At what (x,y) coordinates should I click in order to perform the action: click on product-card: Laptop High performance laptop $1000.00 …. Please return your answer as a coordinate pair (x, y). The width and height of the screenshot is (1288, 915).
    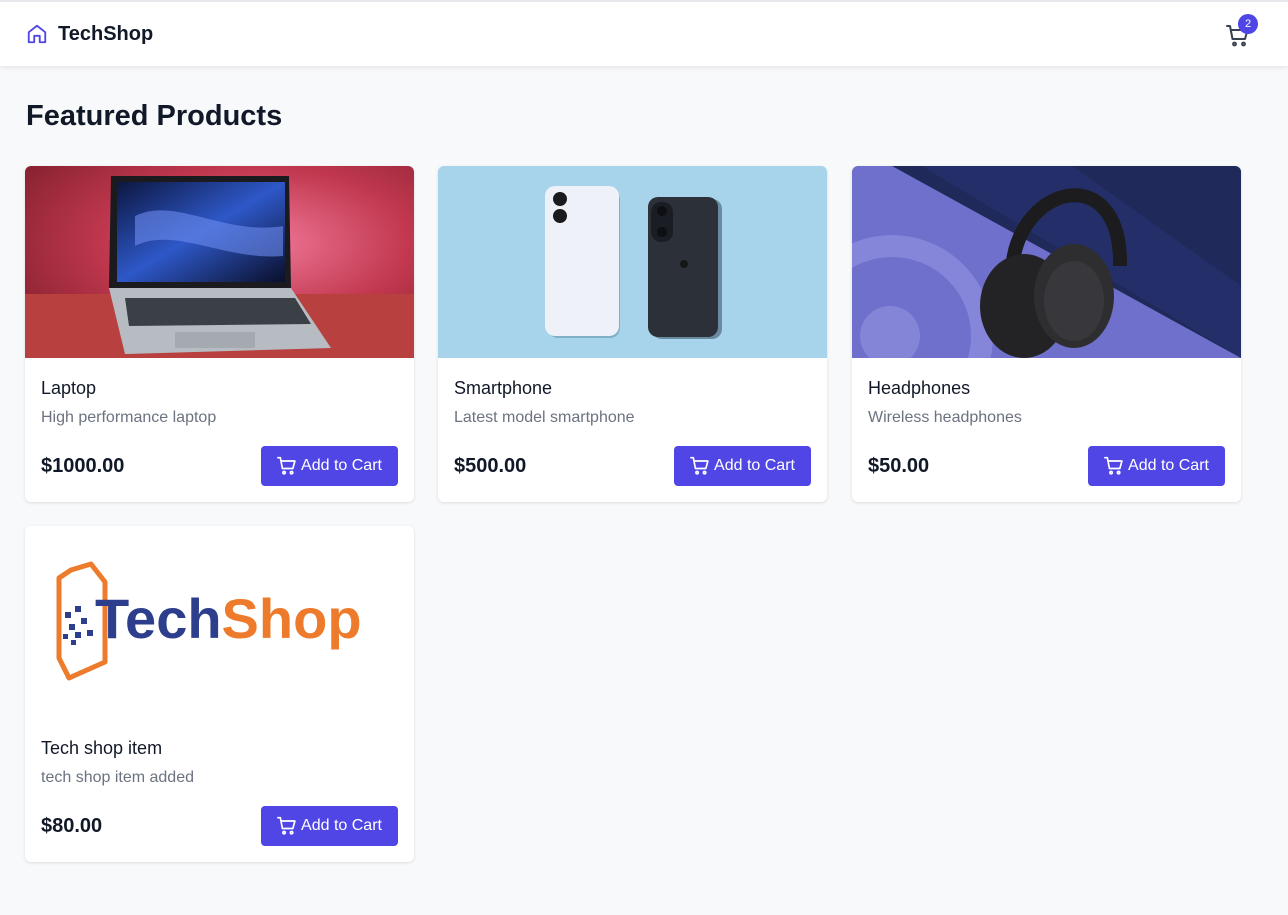
    Looking at the image, I should click on (219, 334).